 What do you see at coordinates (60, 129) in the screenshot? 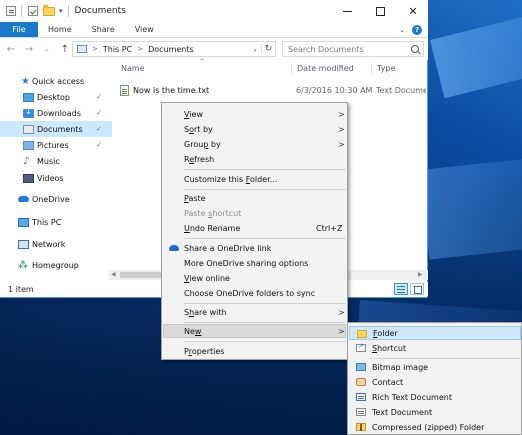
I see `sidebar-item-label: Documents` at bounding box center [60, 129].